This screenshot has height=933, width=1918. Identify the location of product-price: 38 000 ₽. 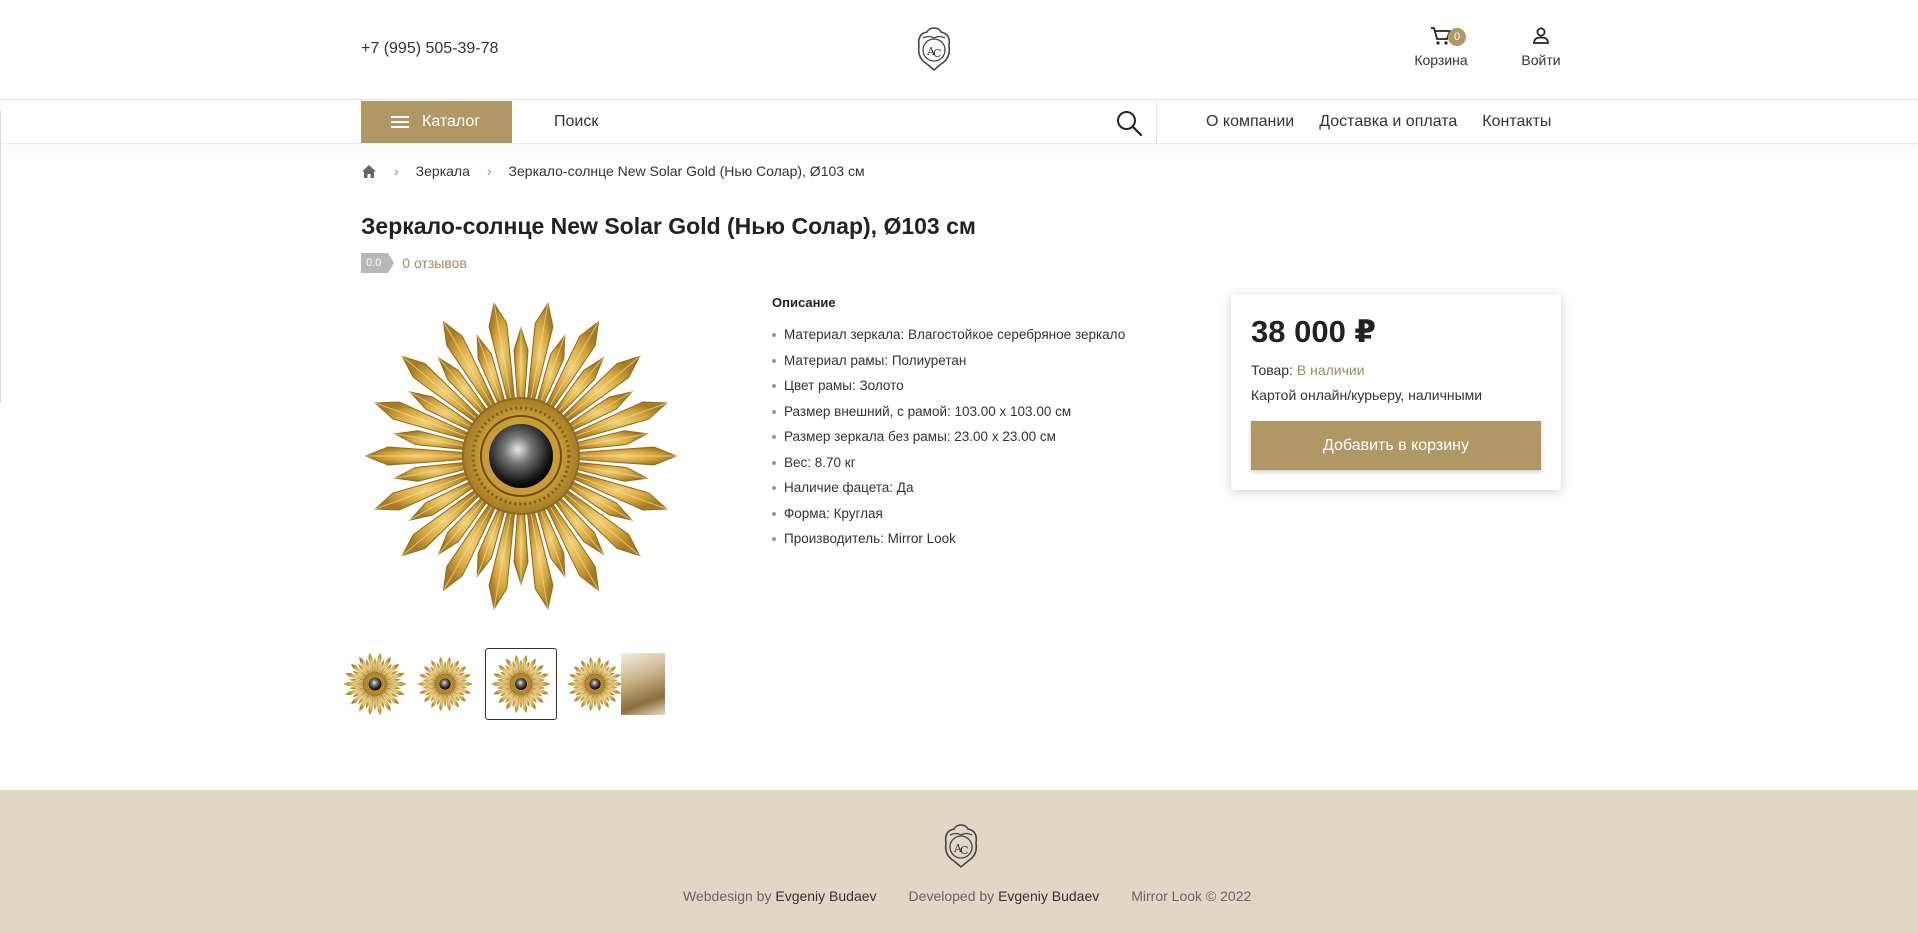
(1313, 331).